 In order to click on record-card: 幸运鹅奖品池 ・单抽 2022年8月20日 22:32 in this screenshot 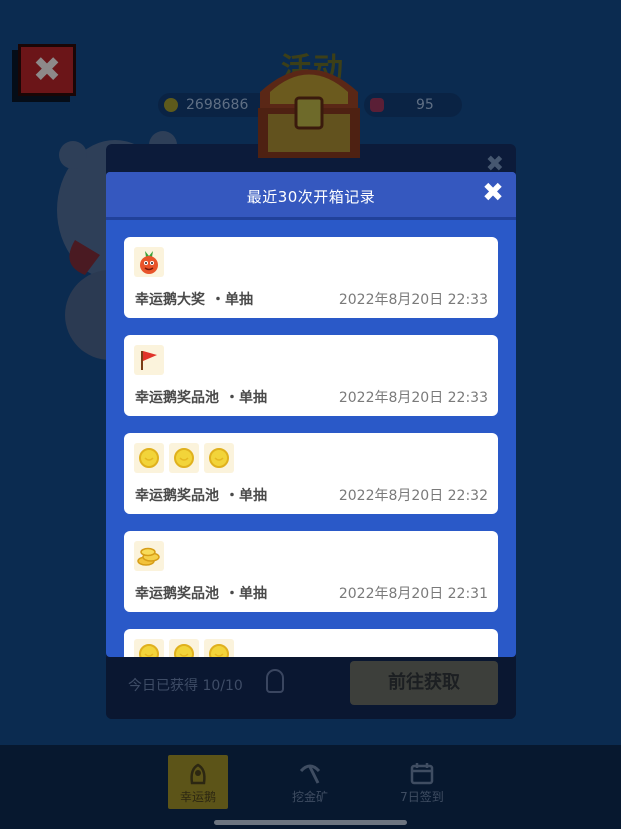, I will do `click(311, 473)`.